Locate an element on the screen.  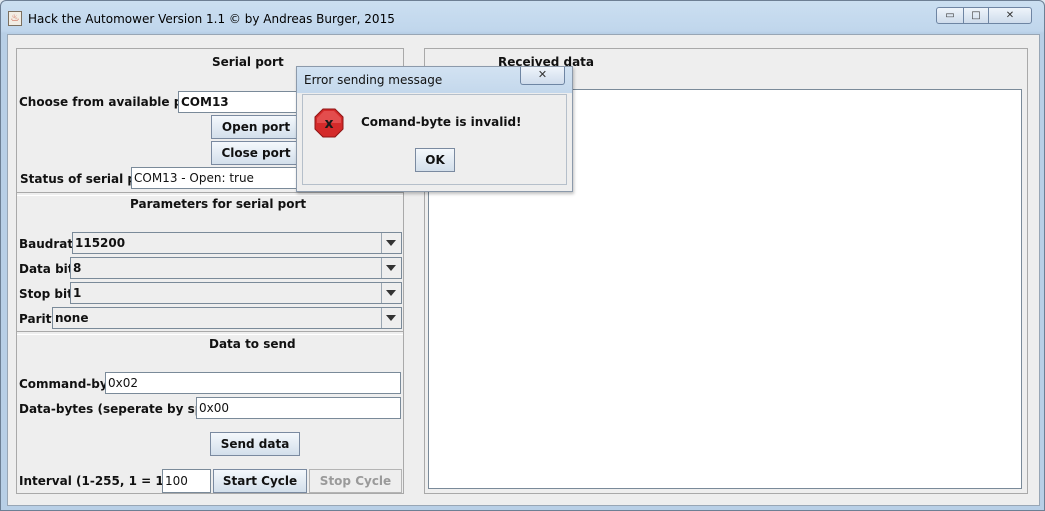
close-port-button: Close port is located at coordinates (256, 153).